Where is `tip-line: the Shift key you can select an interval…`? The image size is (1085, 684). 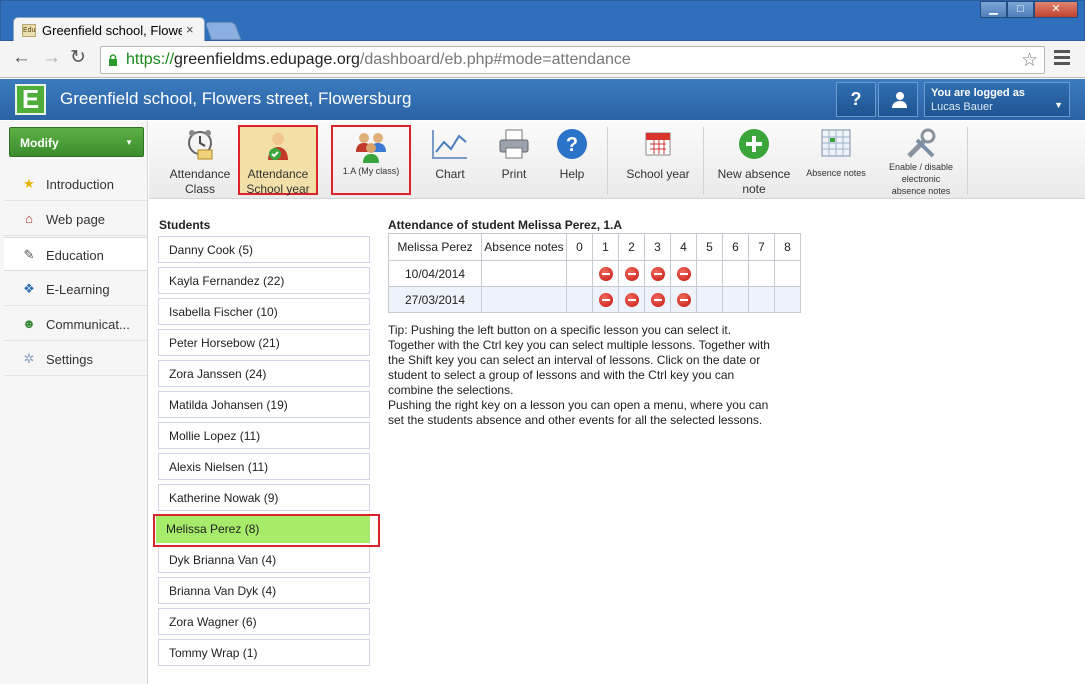
tip-line: the Shift key you can select an interval… is located at coordinates (574, 360).